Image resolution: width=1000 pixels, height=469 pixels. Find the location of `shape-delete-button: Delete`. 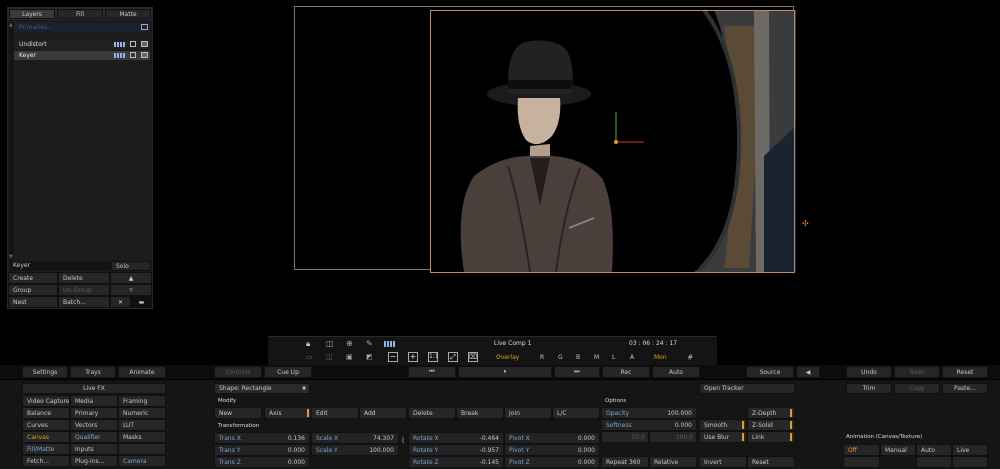

shape-delete-button: Delete is located at coordinates (432, 413).